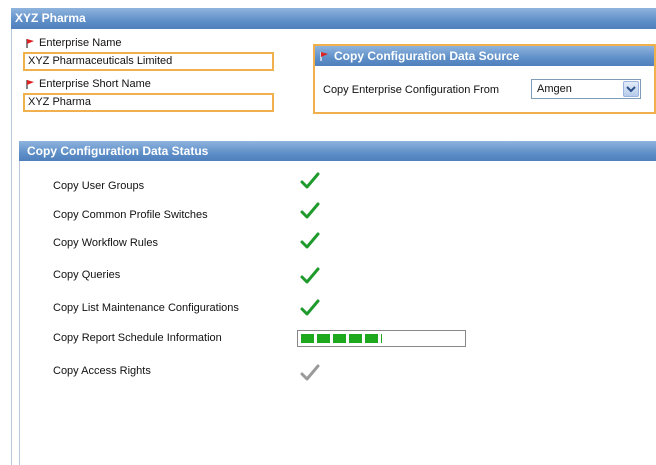 This screenshot has width=656, height=465. I want to click on copy-from-select: Amgen, so click(586, 89).